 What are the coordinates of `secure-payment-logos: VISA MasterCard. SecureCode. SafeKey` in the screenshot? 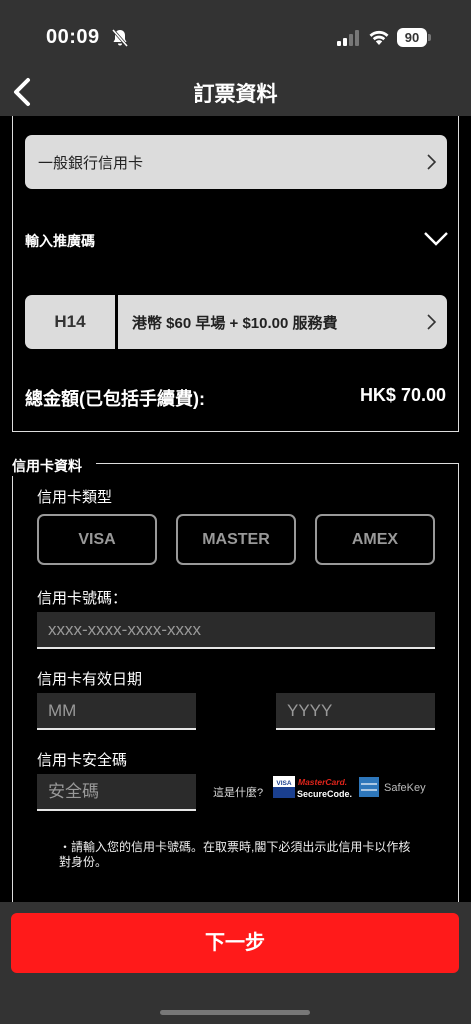 It's located at (349, 787).